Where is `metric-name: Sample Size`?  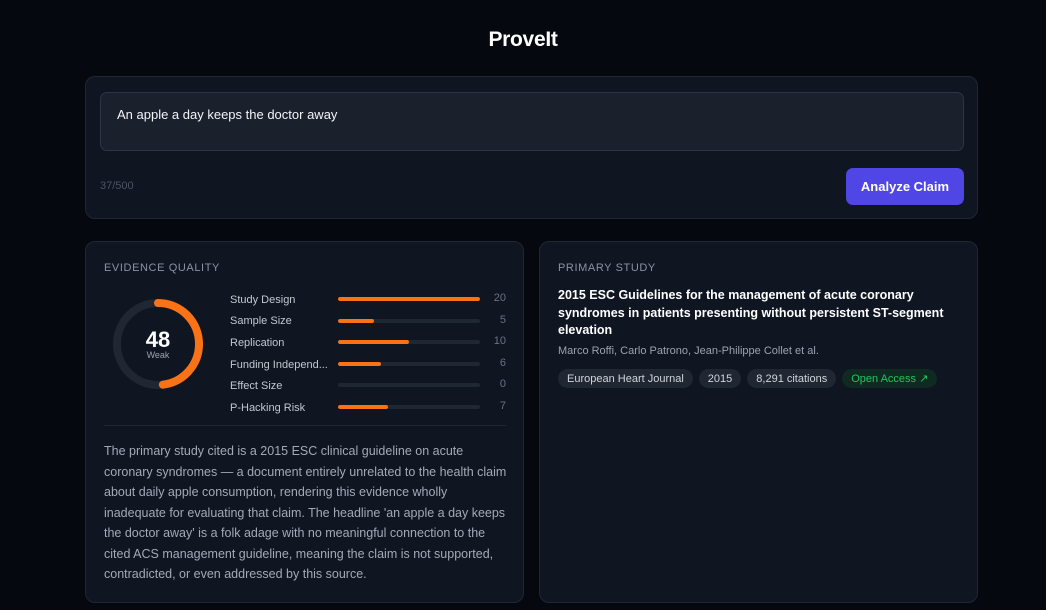
metric-name: Sample Size is located at coordinates (261, 321).